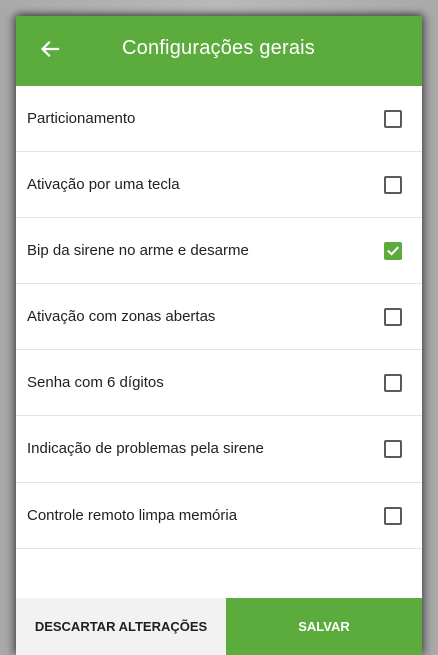 The width and height of the screenshot is (438, 655). I want to click on setting-row-particionamento: Particionamento, so click(219, 119).